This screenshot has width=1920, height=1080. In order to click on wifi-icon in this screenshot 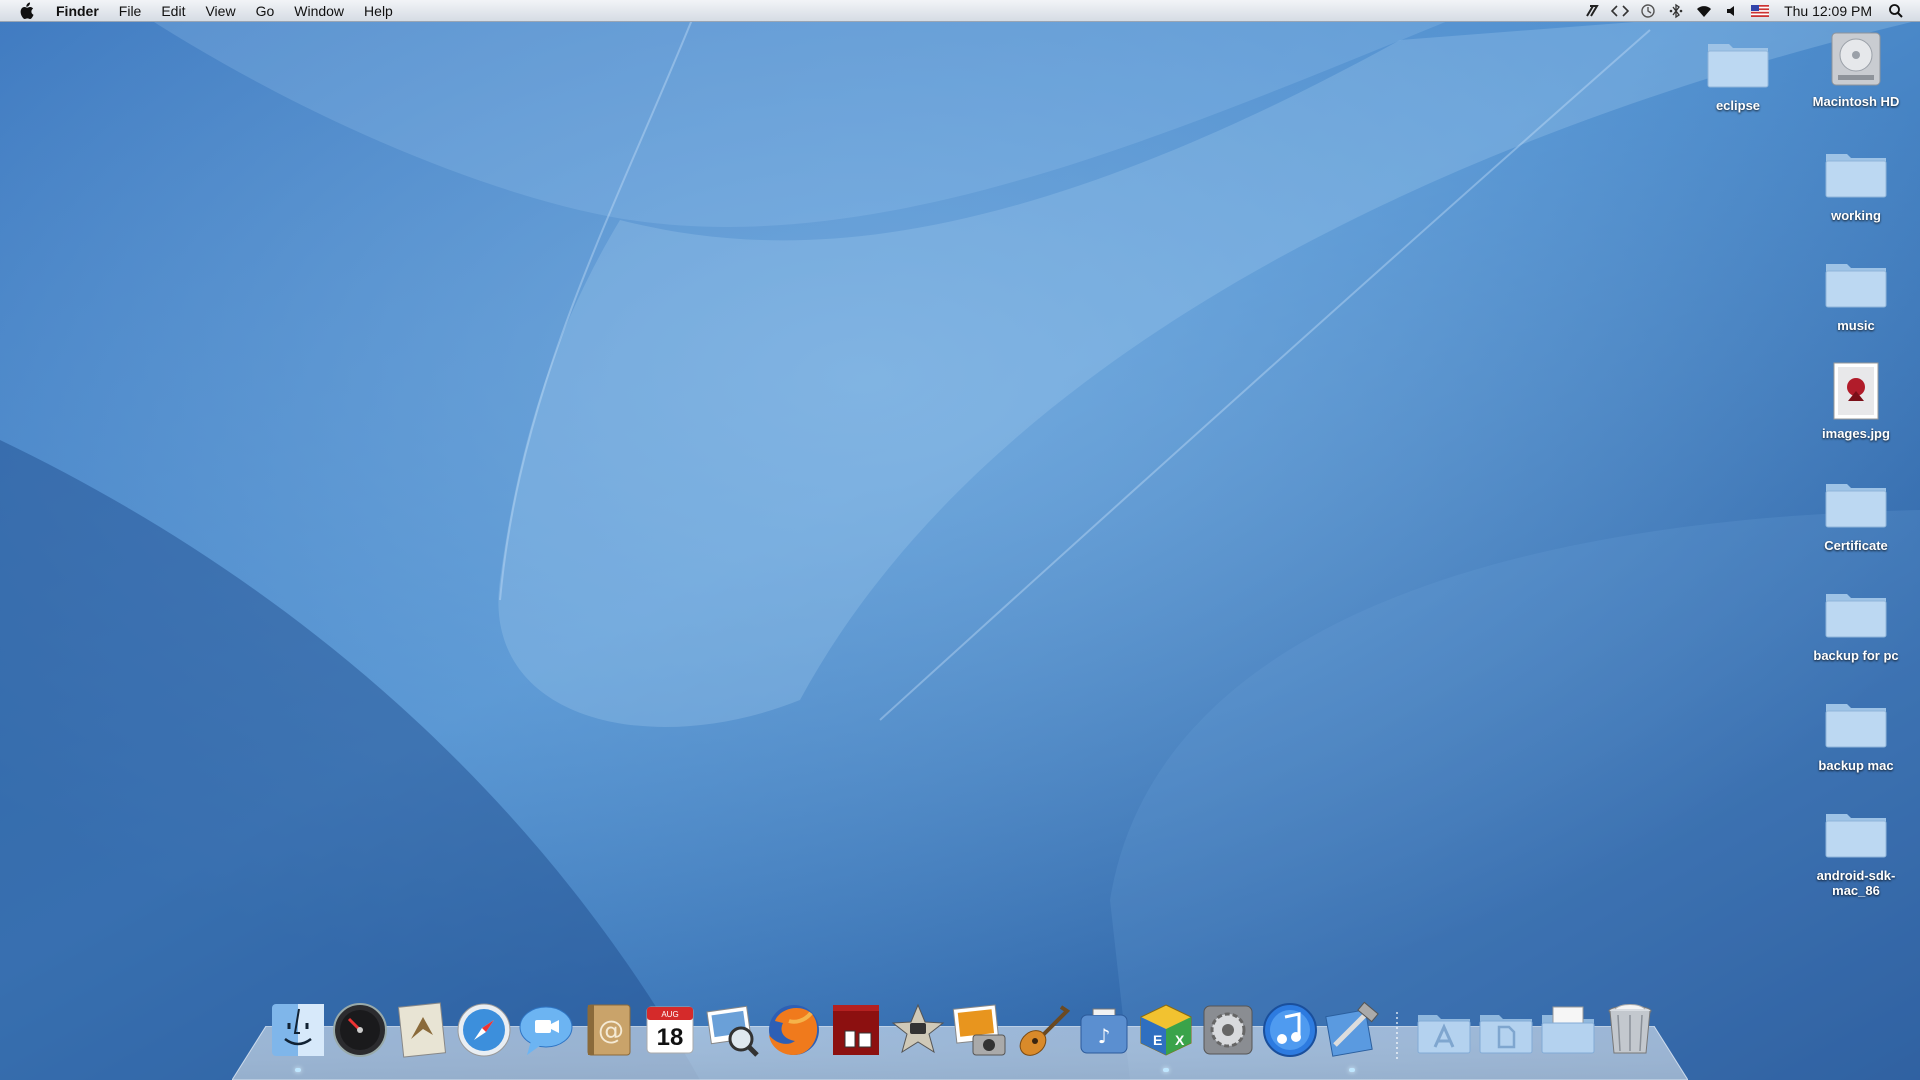, I will do `click(1704, 11)`.